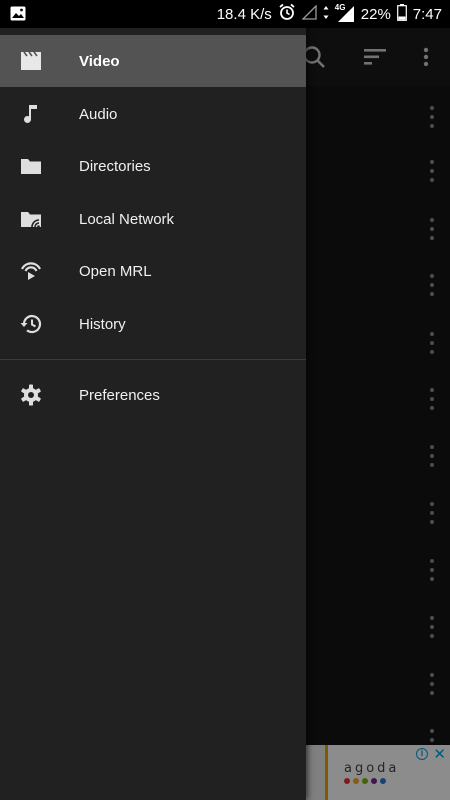 This screenshot has width=450, height=800. Describe the element at coordinates (31, 114) in the screenshot. I see `music-note-icon` at that location.